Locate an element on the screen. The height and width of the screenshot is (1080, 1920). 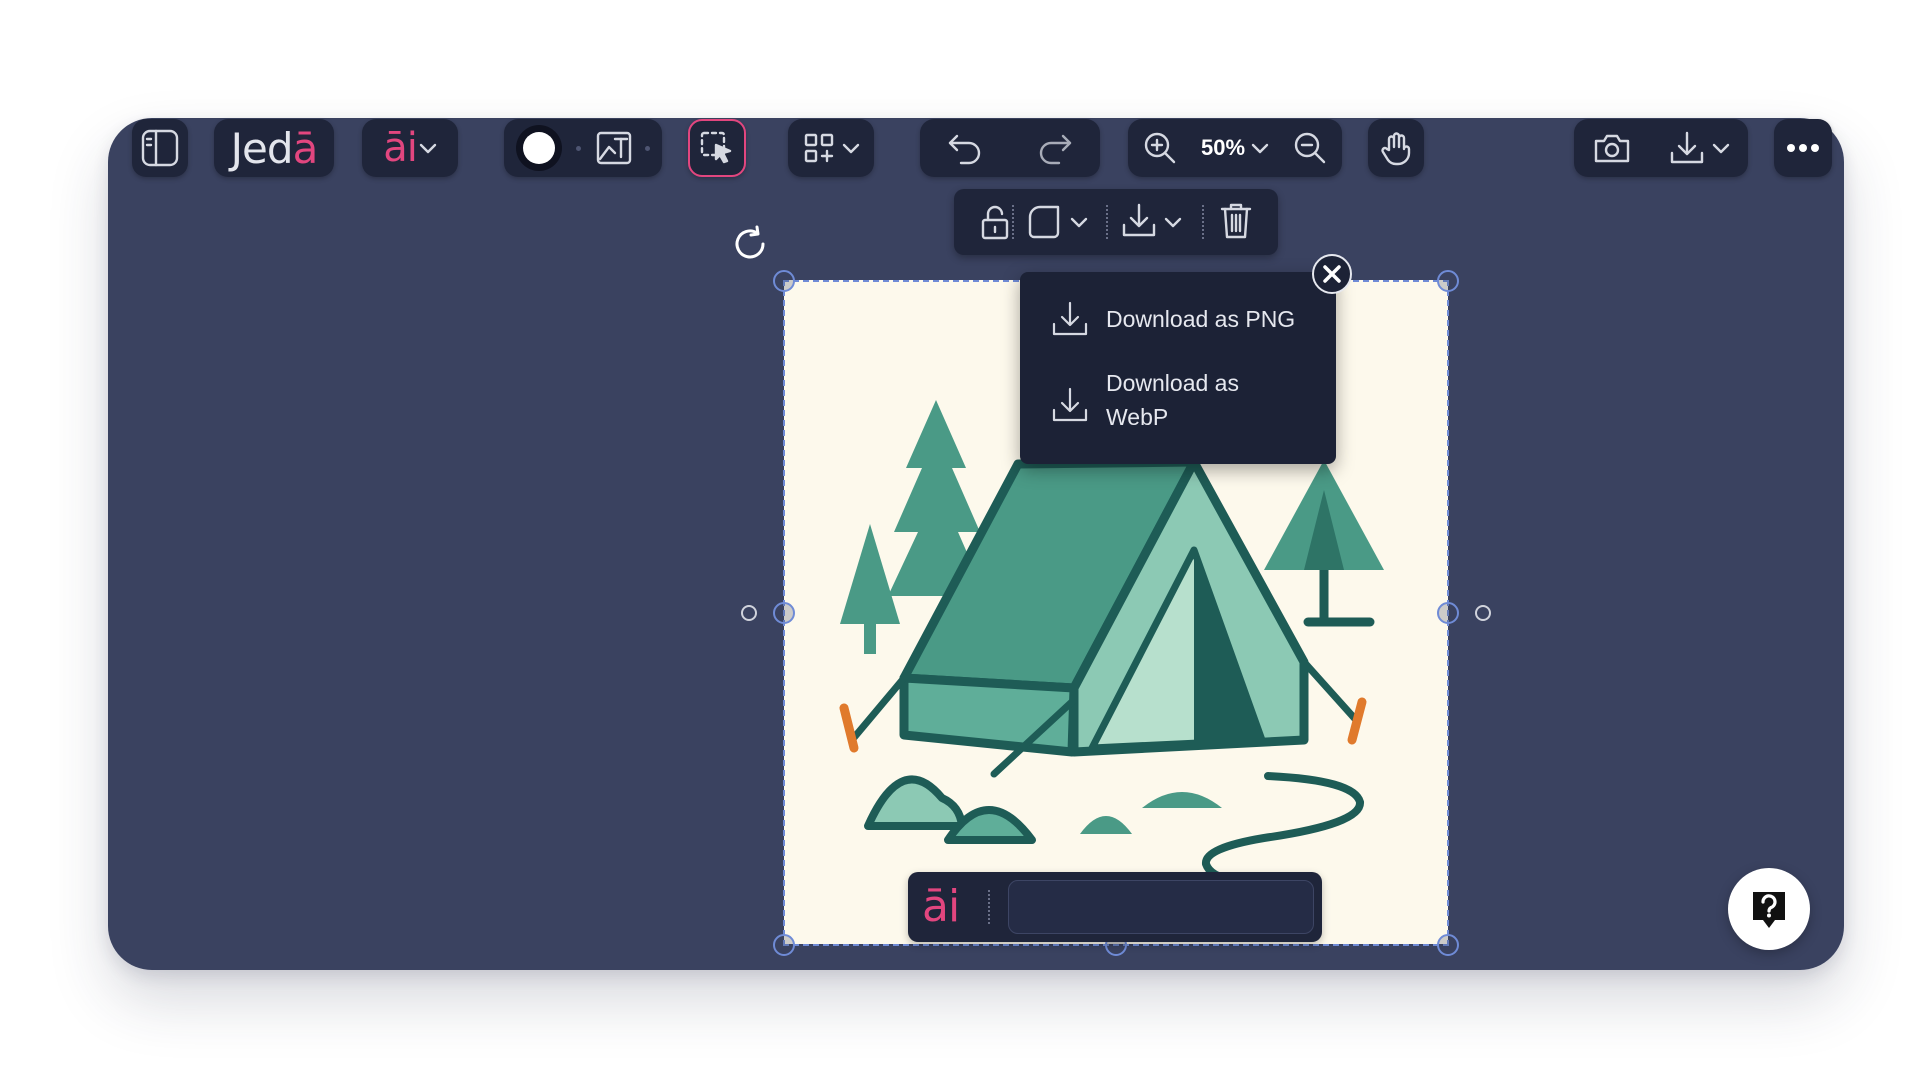
history-group is located at coordinates (1010, 148).